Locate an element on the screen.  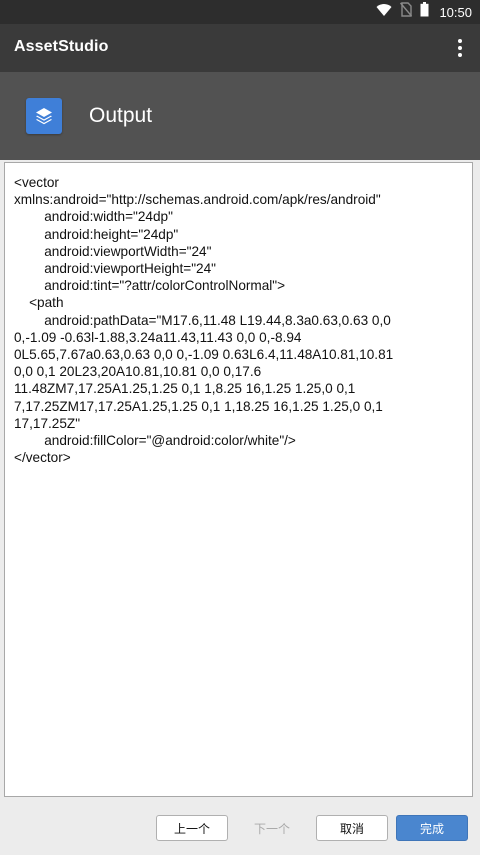
page-title: Output is located at coordinates (121, 115).